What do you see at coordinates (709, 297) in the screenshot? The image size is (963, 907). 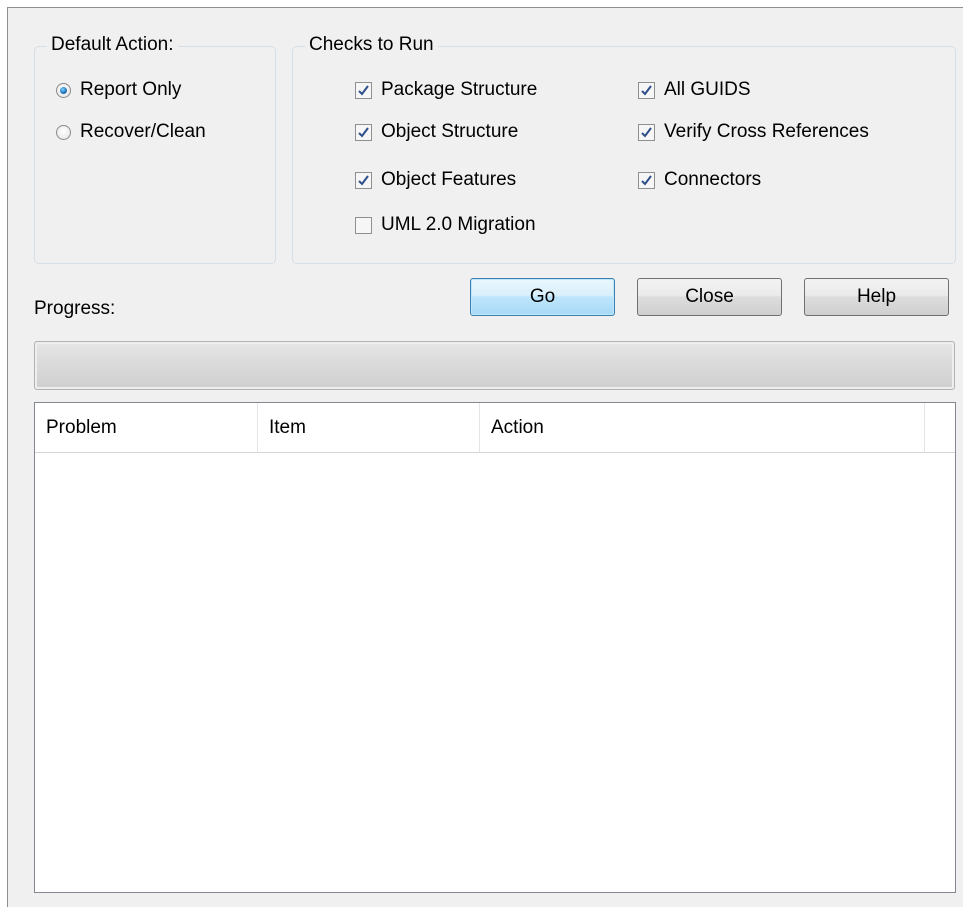 I see `close-button: Close` at bounding box center [709, 297].